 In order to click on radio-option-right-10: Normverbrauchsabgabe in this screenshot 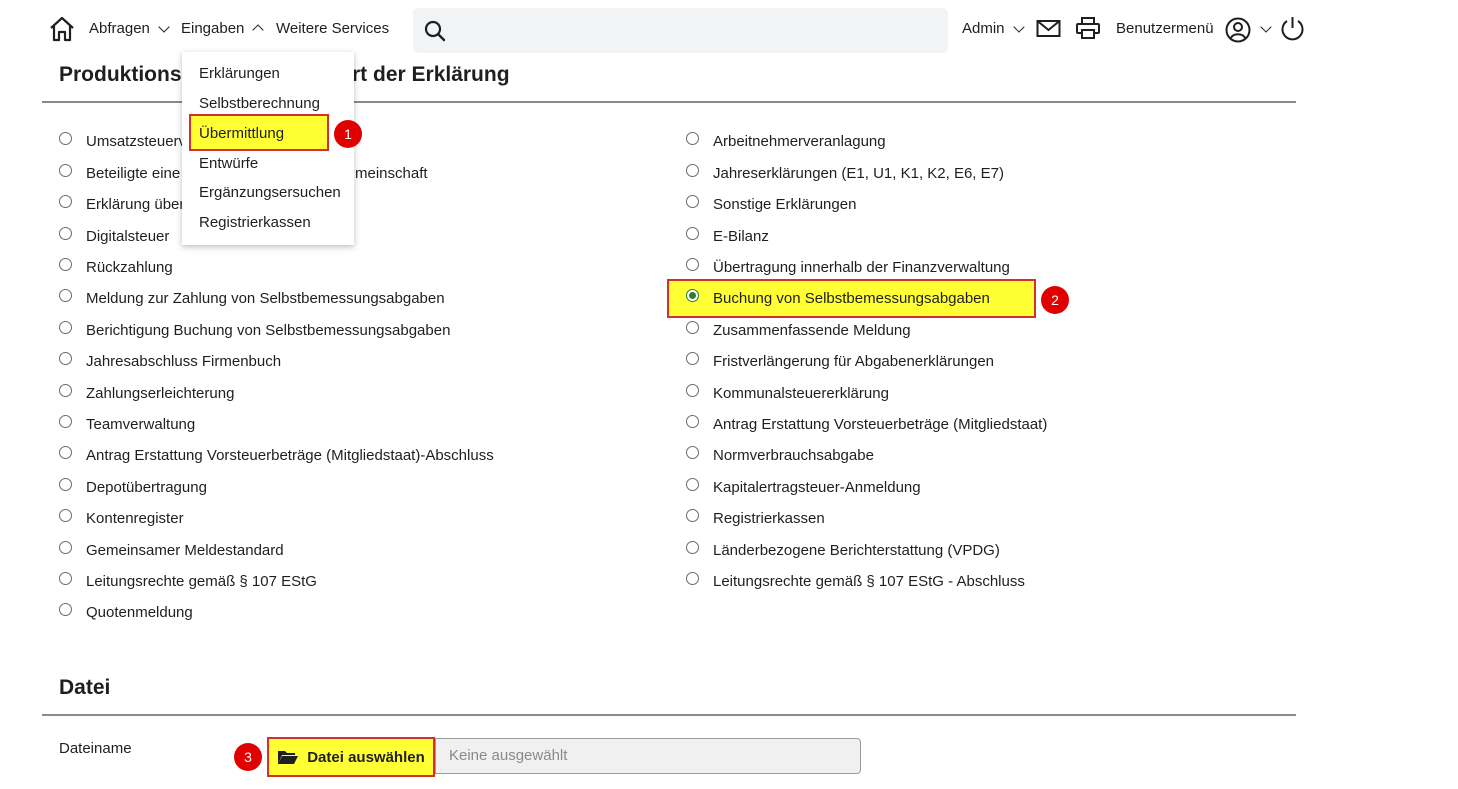, I will do `click(780, 455)`.